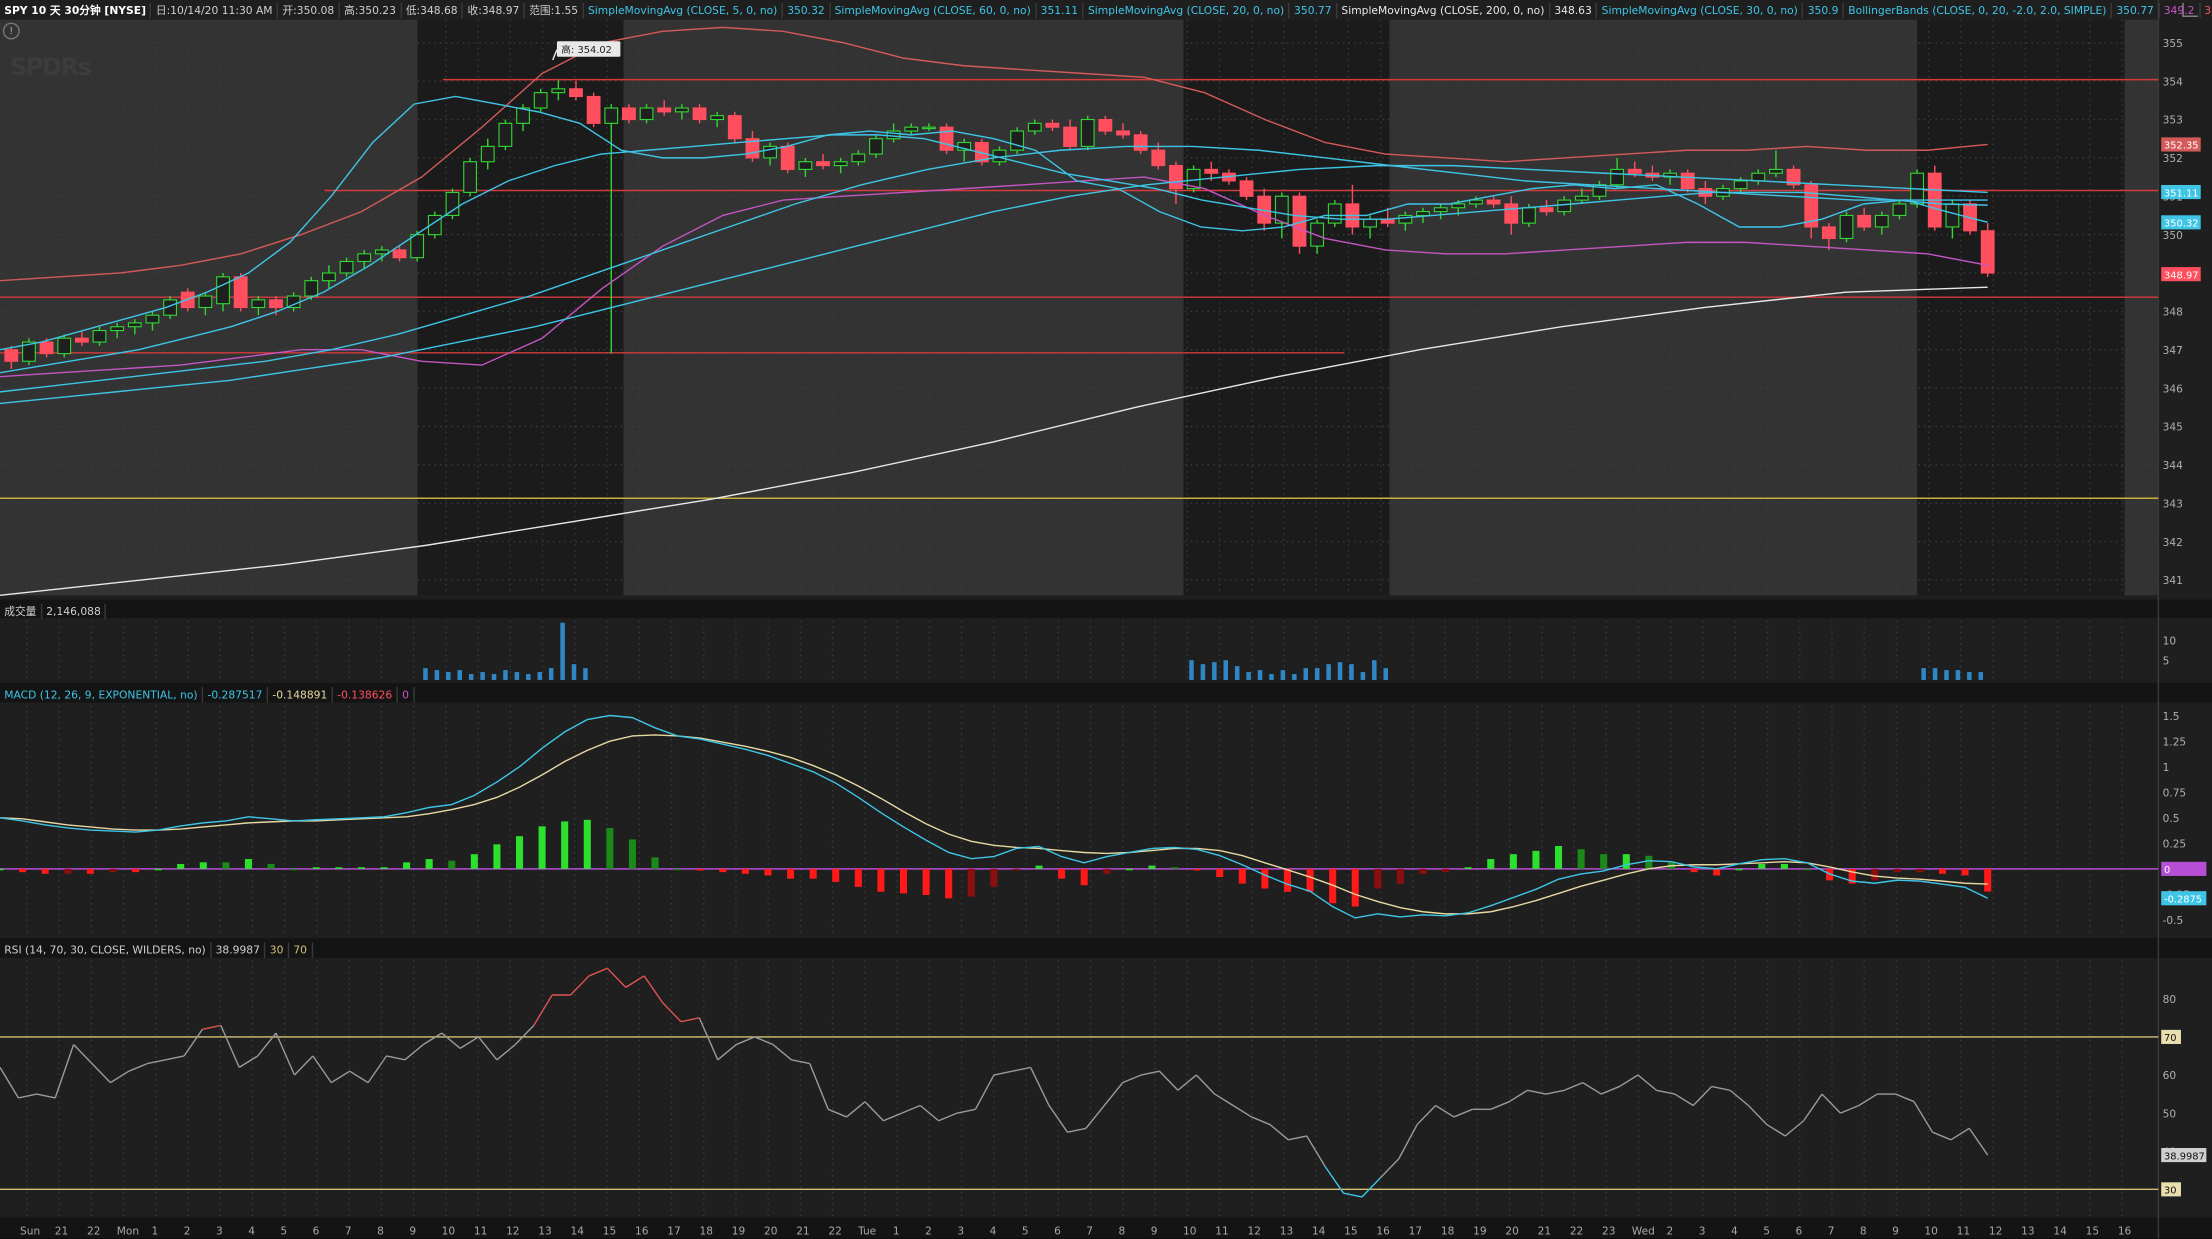  I want to click on time-tick-label: 4, so click(993, 1231).